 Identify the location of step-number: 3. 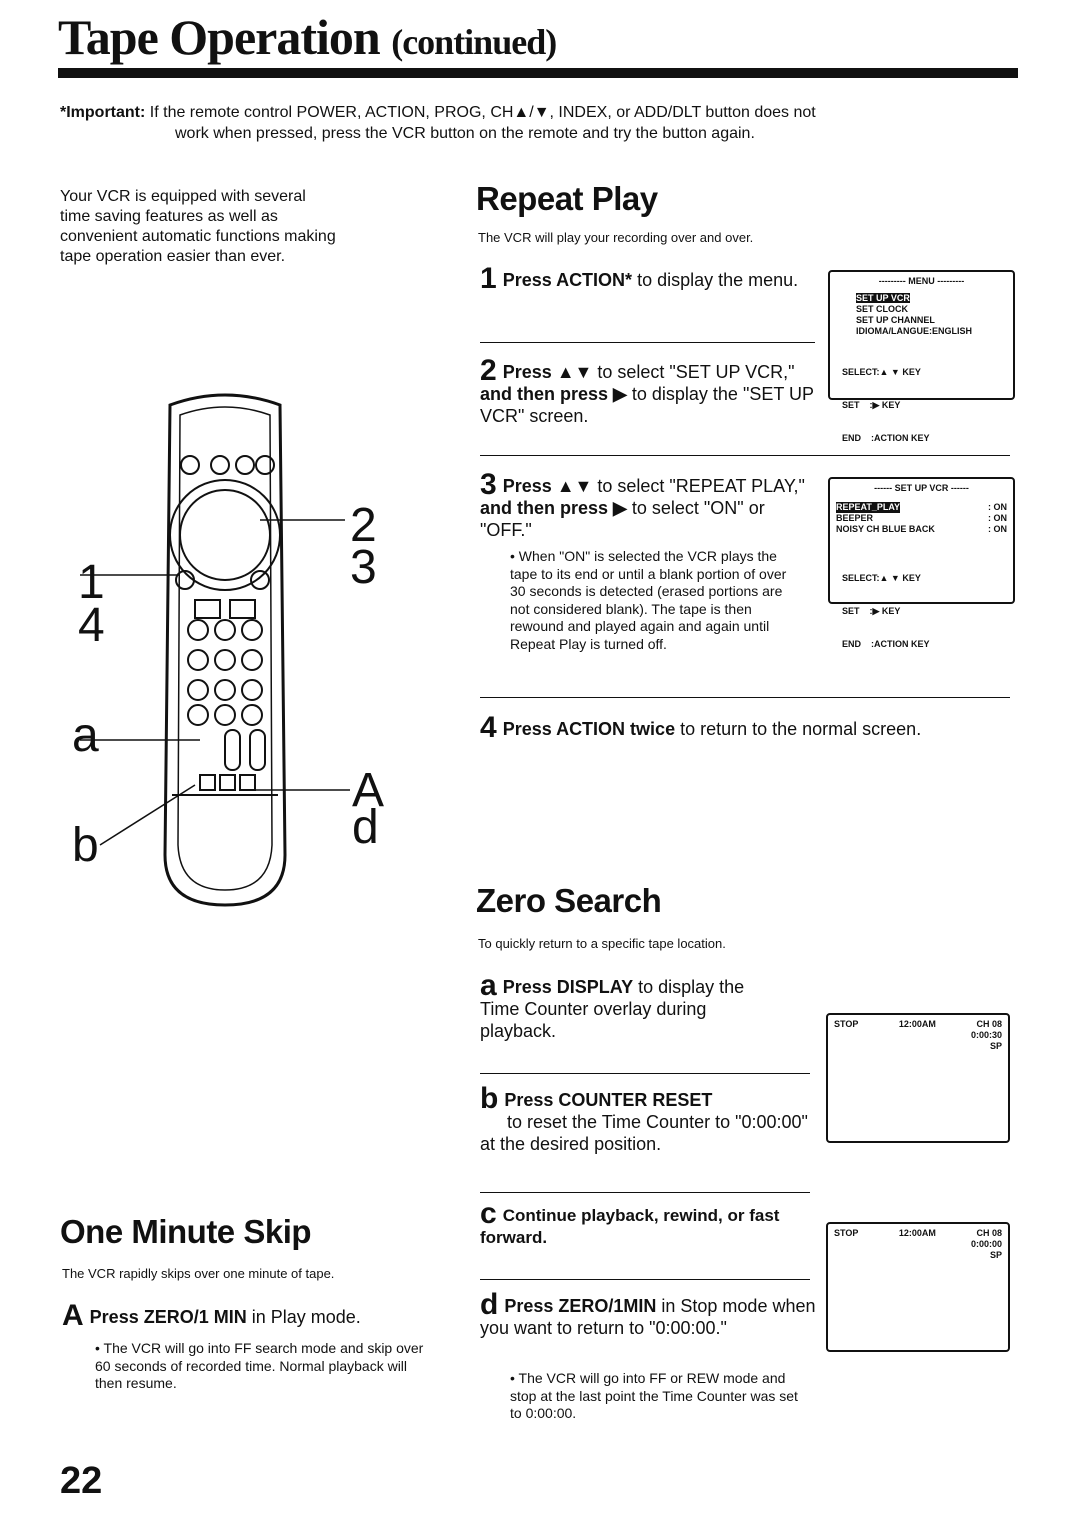
(488, 484).